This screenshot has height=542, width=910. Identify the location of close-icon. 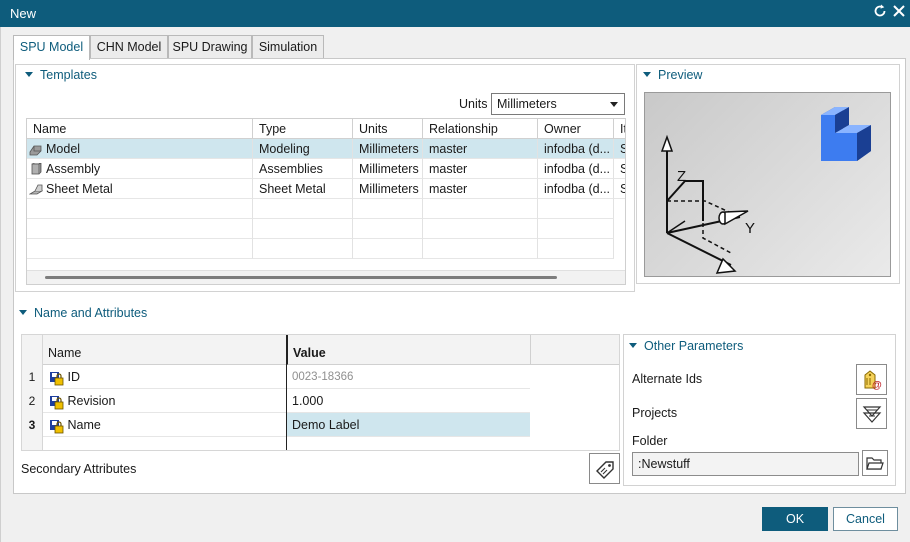
(899, 13).